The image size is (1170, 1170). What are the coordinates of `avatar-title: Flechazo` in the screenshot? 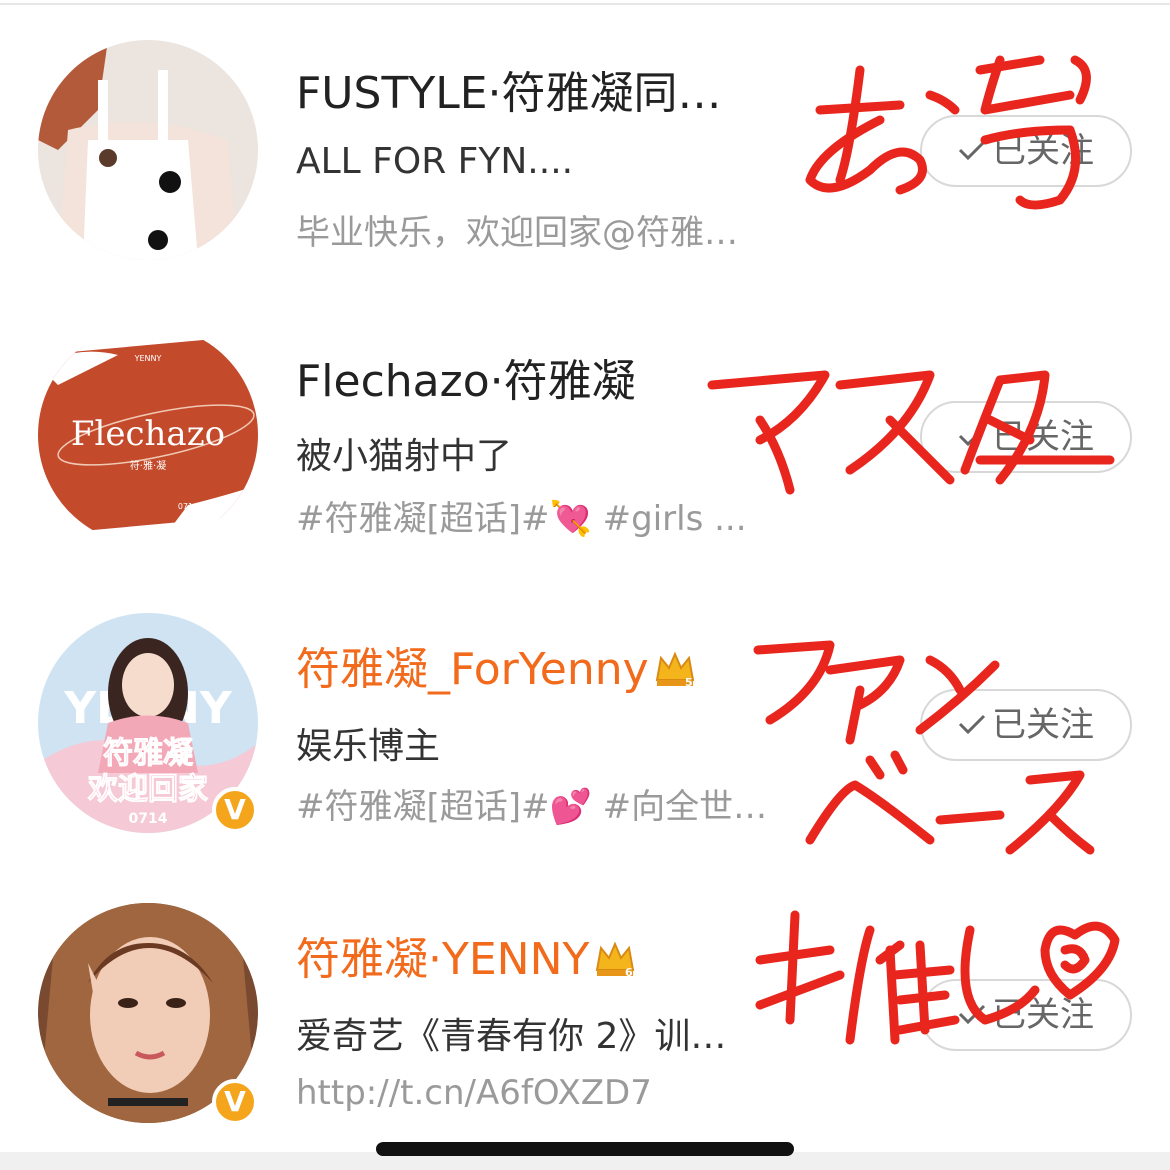 It's located at (148, 434).